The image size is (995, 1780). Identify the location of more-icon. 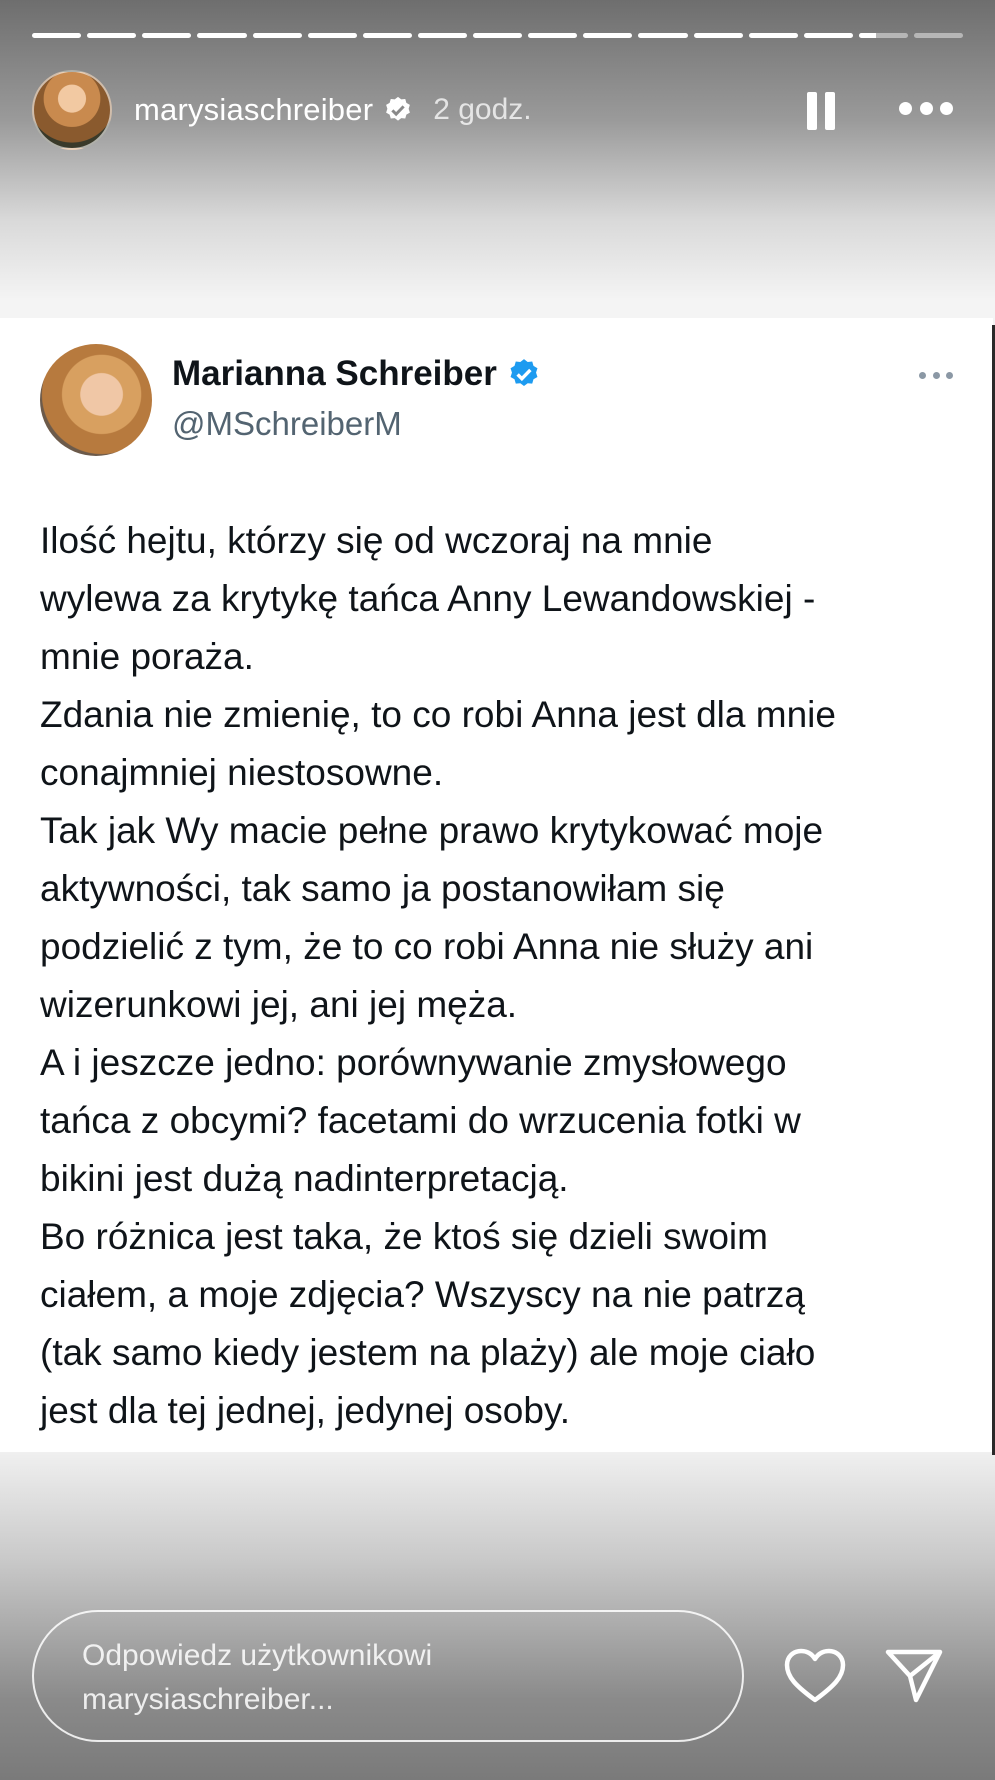
(926, 109).